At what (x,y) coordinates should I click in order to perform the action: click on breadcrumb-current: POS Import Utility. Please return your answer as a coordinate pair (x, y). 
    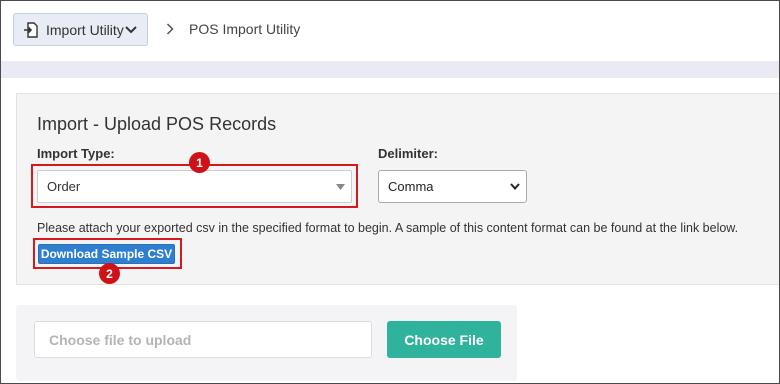
    Looking at the image, I should click on (245, 29).